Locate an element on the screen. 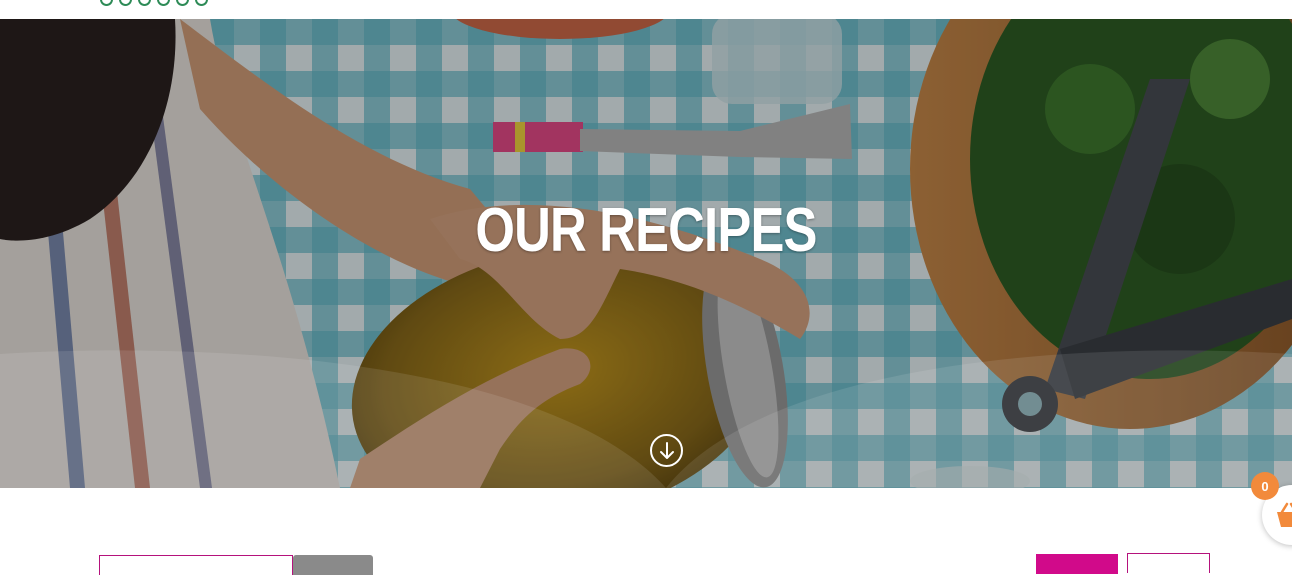 This screenshot has width=1292, height=575. arrow-down-circle-icon is located at coordinates (666, 450).